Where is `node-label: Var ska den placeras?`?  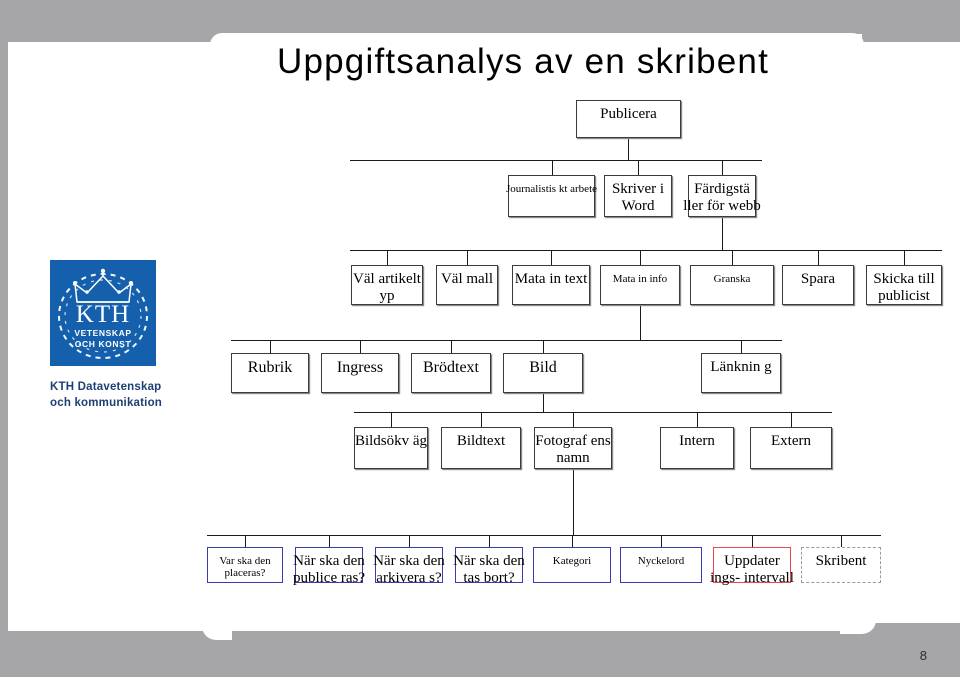
node-label: Var ska den placeras? is located at coordinates (245, 567).